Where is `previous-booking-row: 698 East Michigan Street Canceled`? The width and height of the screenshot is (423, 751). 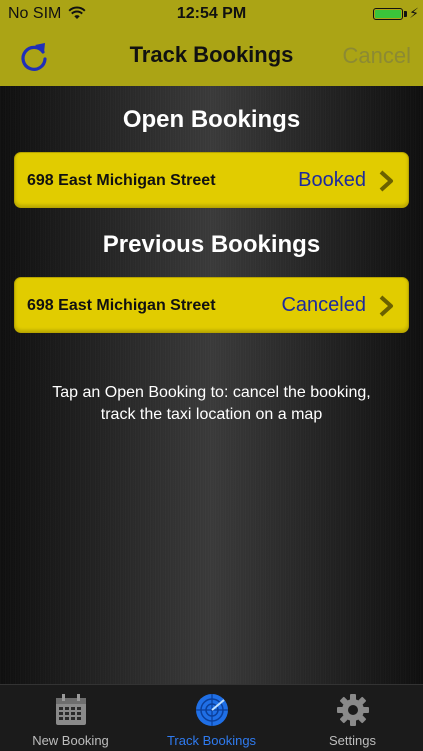 previous-booking-row: 698 East Michigan Street Canceled is located at coordinates (211, 305).